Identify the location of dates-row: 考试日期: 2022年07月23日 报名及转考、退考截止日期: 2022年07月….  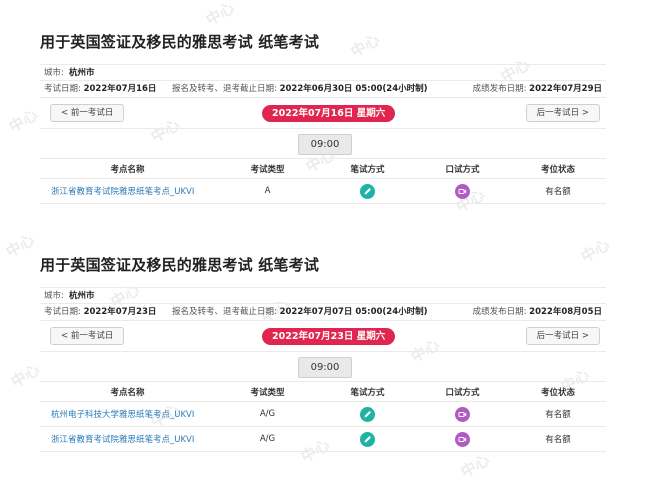
(323, 312).